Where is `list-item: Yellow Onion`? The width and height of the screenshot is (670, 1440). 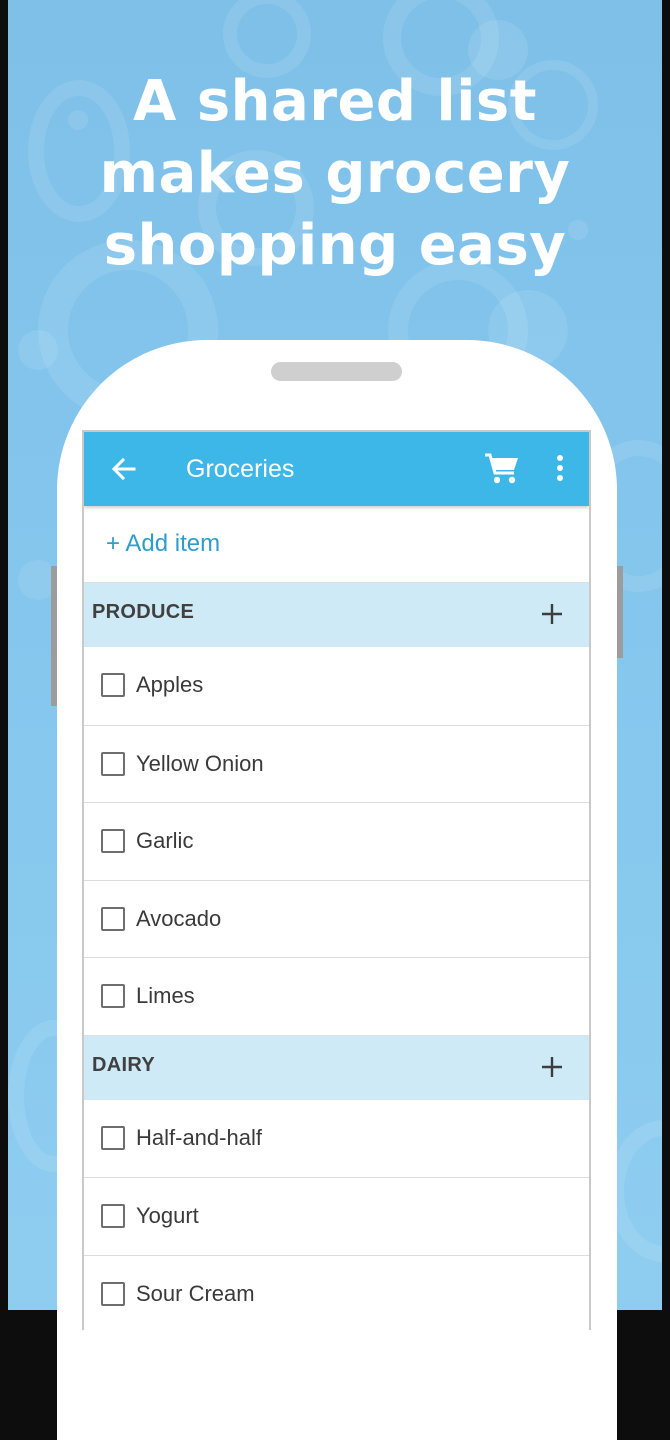 list-item: Yellow Onion is located at coordinates (336, 763).